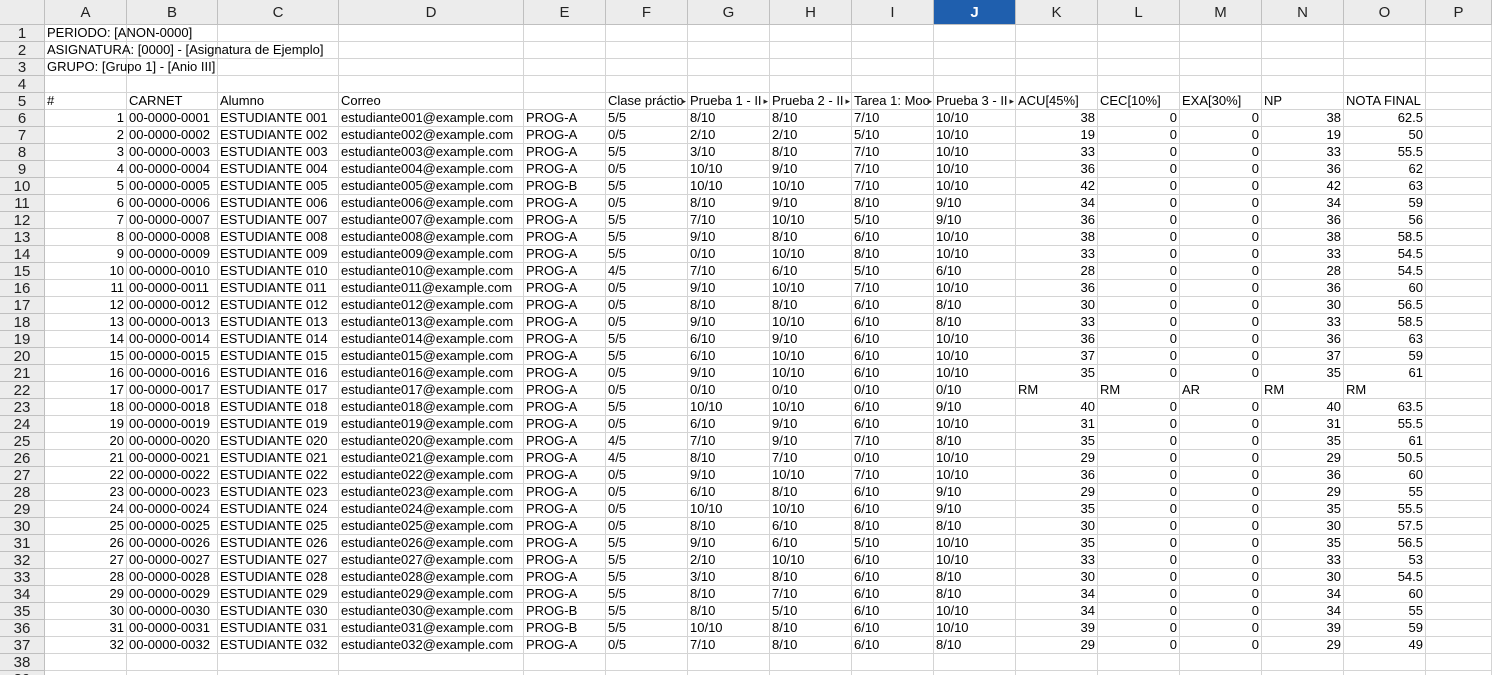 This screenshot has width=1492, height=675. I want to click on table-cell: estudiante006@example.com, so click(431, 203).